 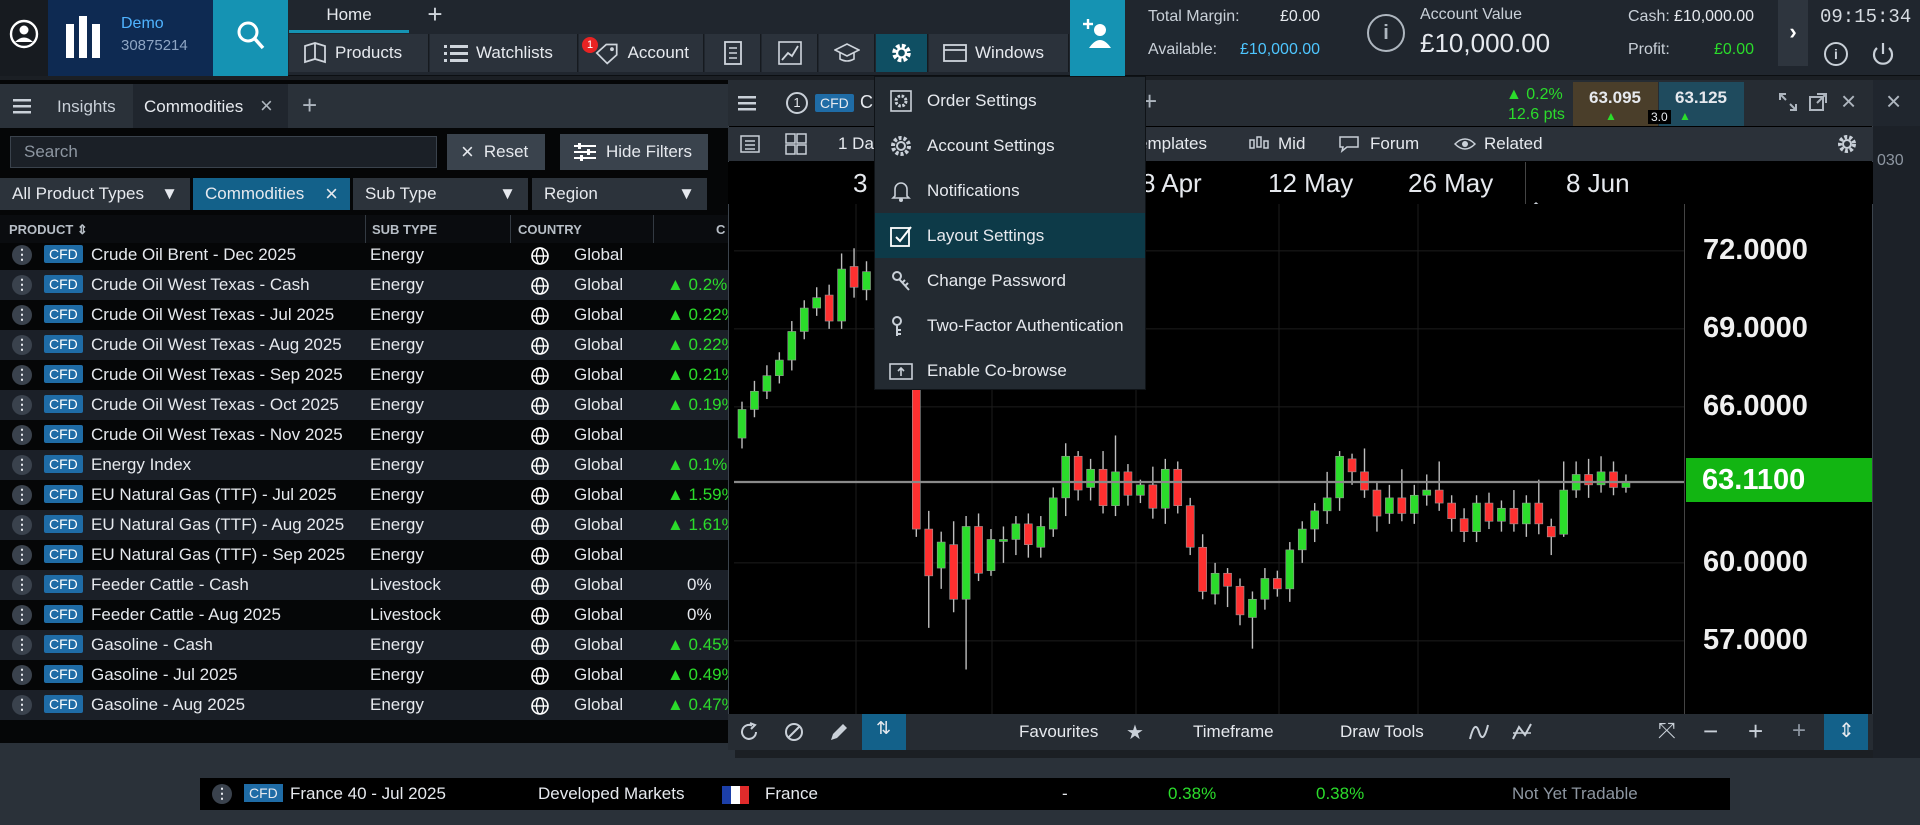 I want to click on menu-notifications: Notifications, so click(x=1010, y=190).